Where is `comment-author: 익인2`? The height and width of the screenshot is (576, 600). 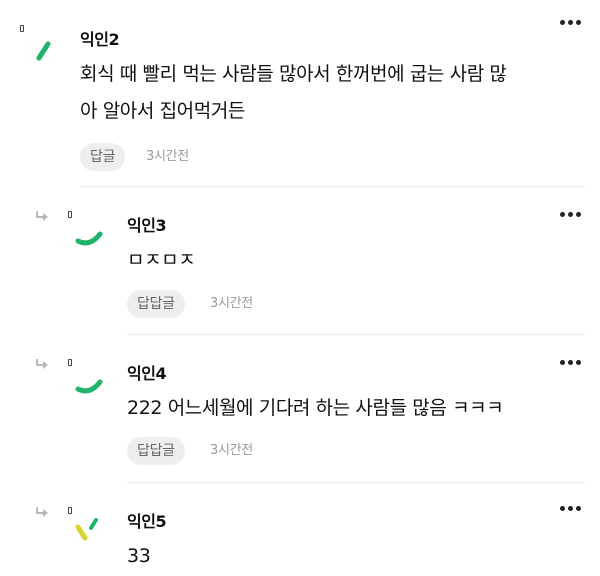
comment-author: 익인2 is located at coordinates (100, 38).